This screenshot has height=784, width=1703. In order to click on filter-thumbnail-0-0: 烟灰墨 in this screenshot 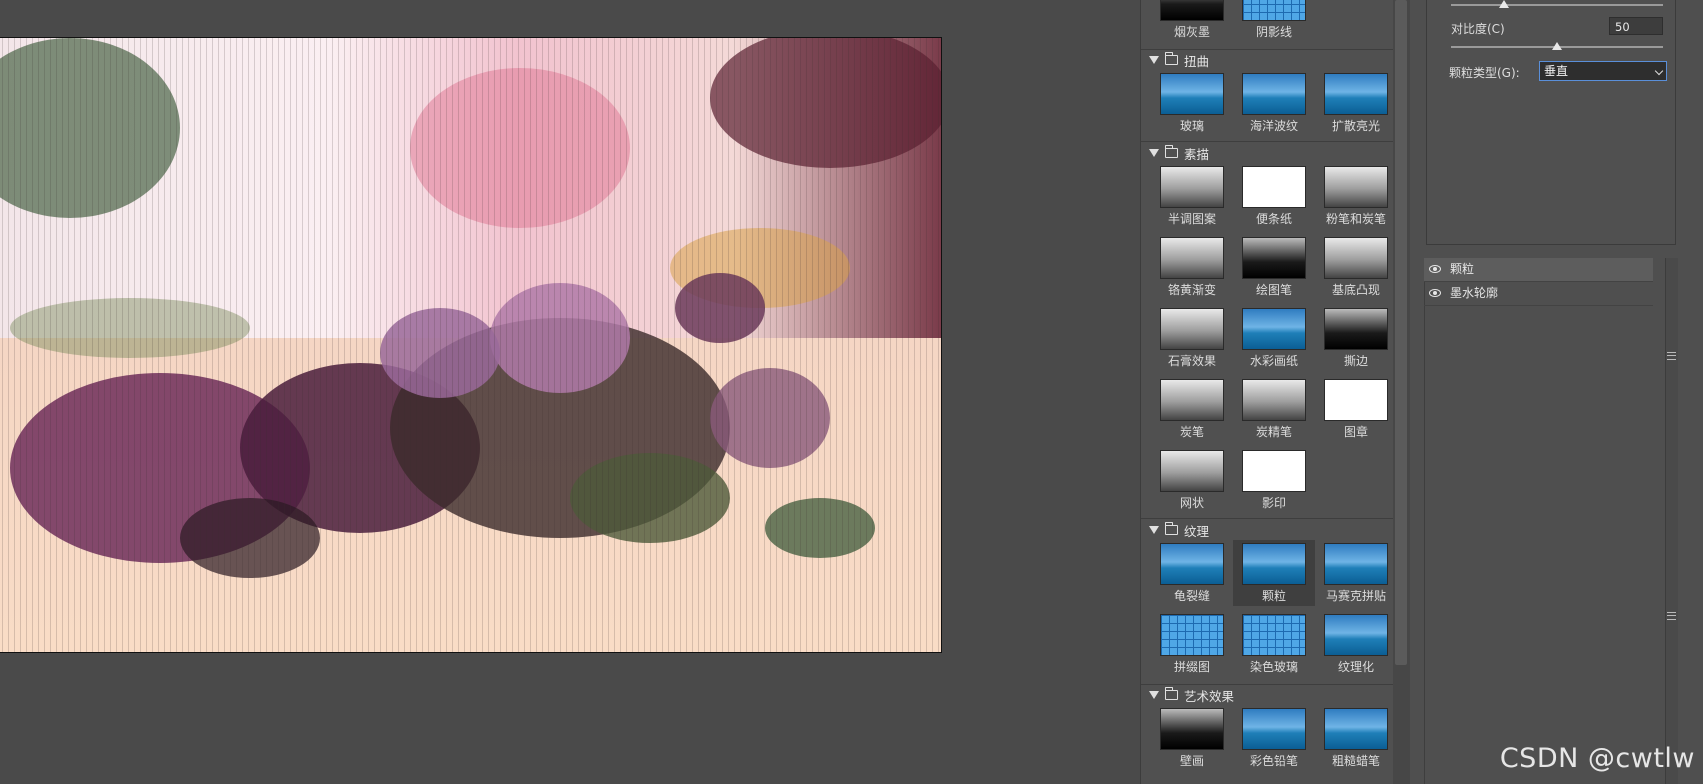, I will do `click(1192, 21)`.